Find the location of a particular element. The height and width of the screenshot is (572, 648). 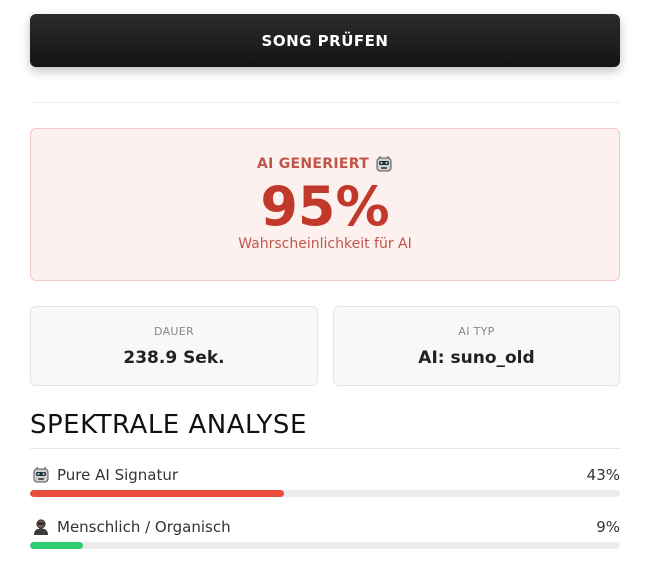

metric-head: Pure AI Signatur is located at coordinates (325, 475).